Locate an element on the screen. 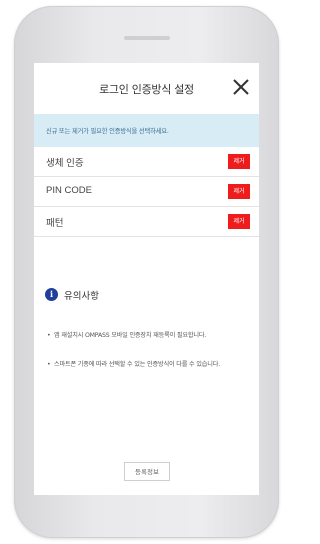 This screenshot has width=320, height=544. registration-info-button: 등록정보 is located at coordinates (147, 471).